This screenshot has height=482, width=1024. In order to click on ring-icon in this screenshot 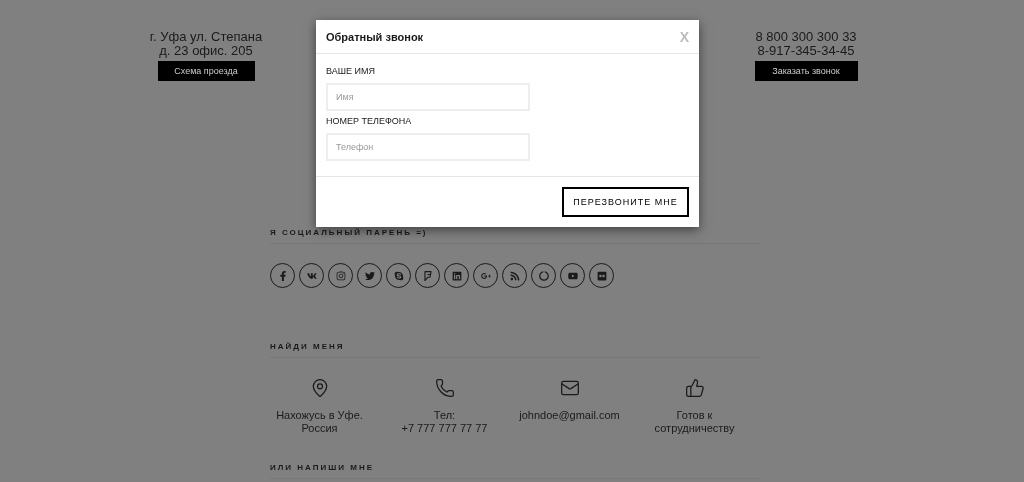, I will do `click(543, 275)`.